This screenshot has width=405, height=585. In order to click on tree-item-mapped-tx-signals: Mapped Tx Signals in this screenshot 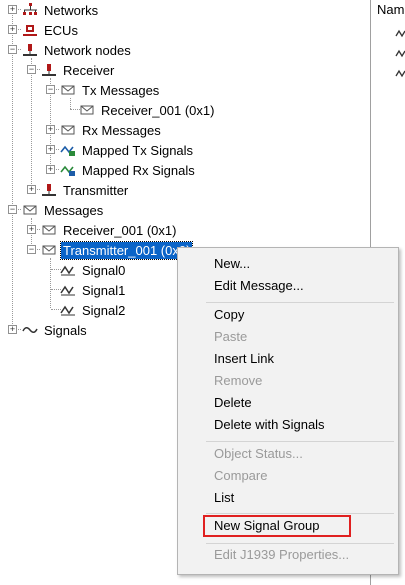, I will do `click(127, 150)`.